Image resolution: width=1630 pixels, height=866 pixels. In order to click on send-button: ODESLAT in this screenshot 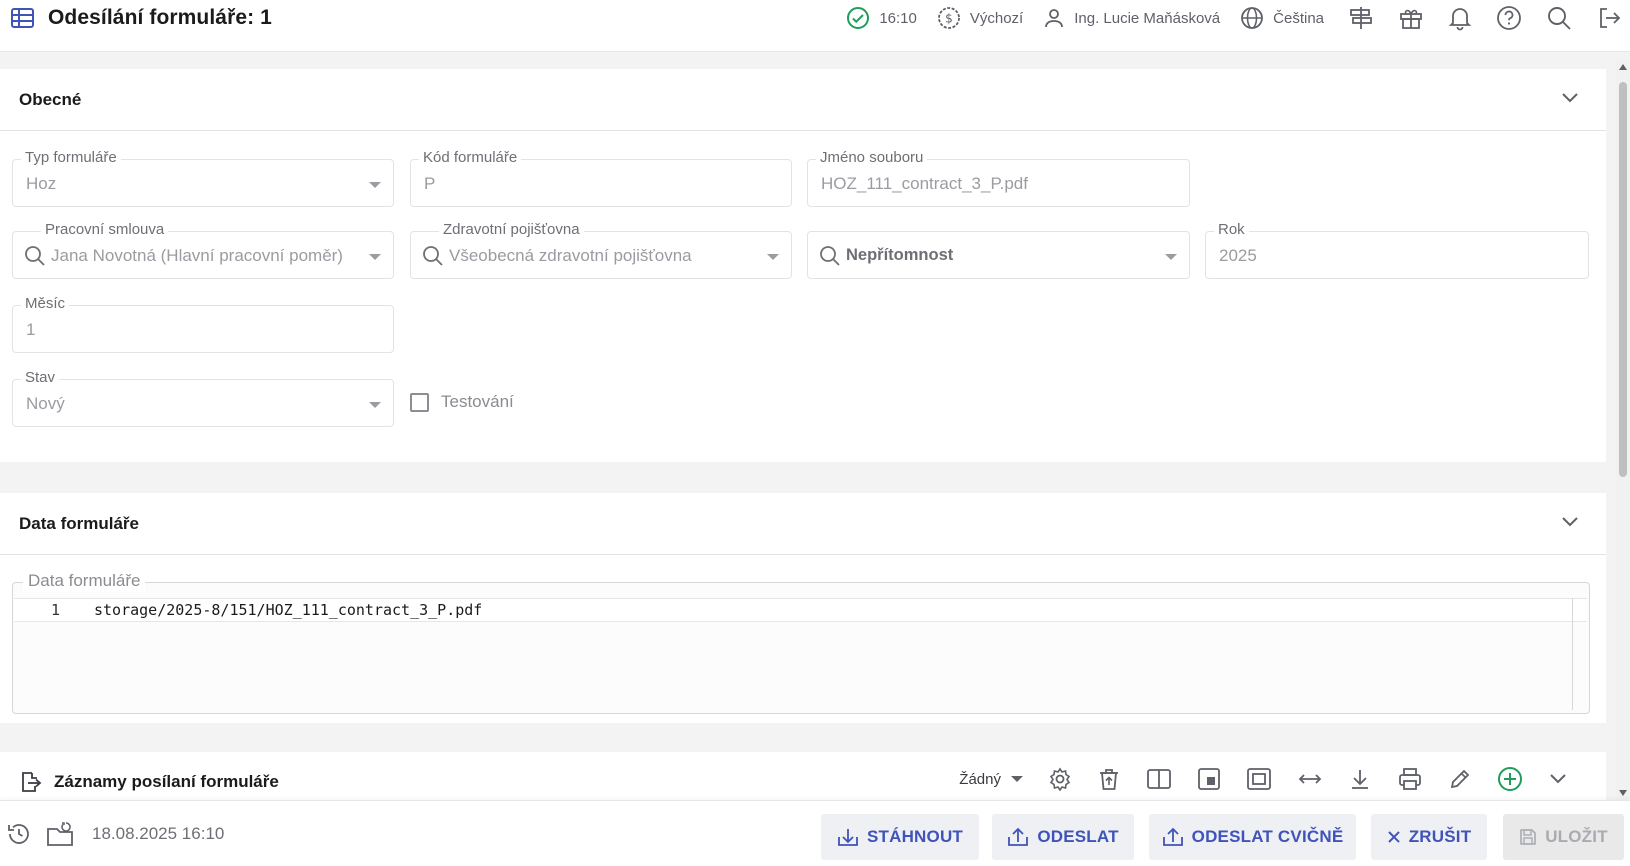, I will do `click(1063, 837)`.